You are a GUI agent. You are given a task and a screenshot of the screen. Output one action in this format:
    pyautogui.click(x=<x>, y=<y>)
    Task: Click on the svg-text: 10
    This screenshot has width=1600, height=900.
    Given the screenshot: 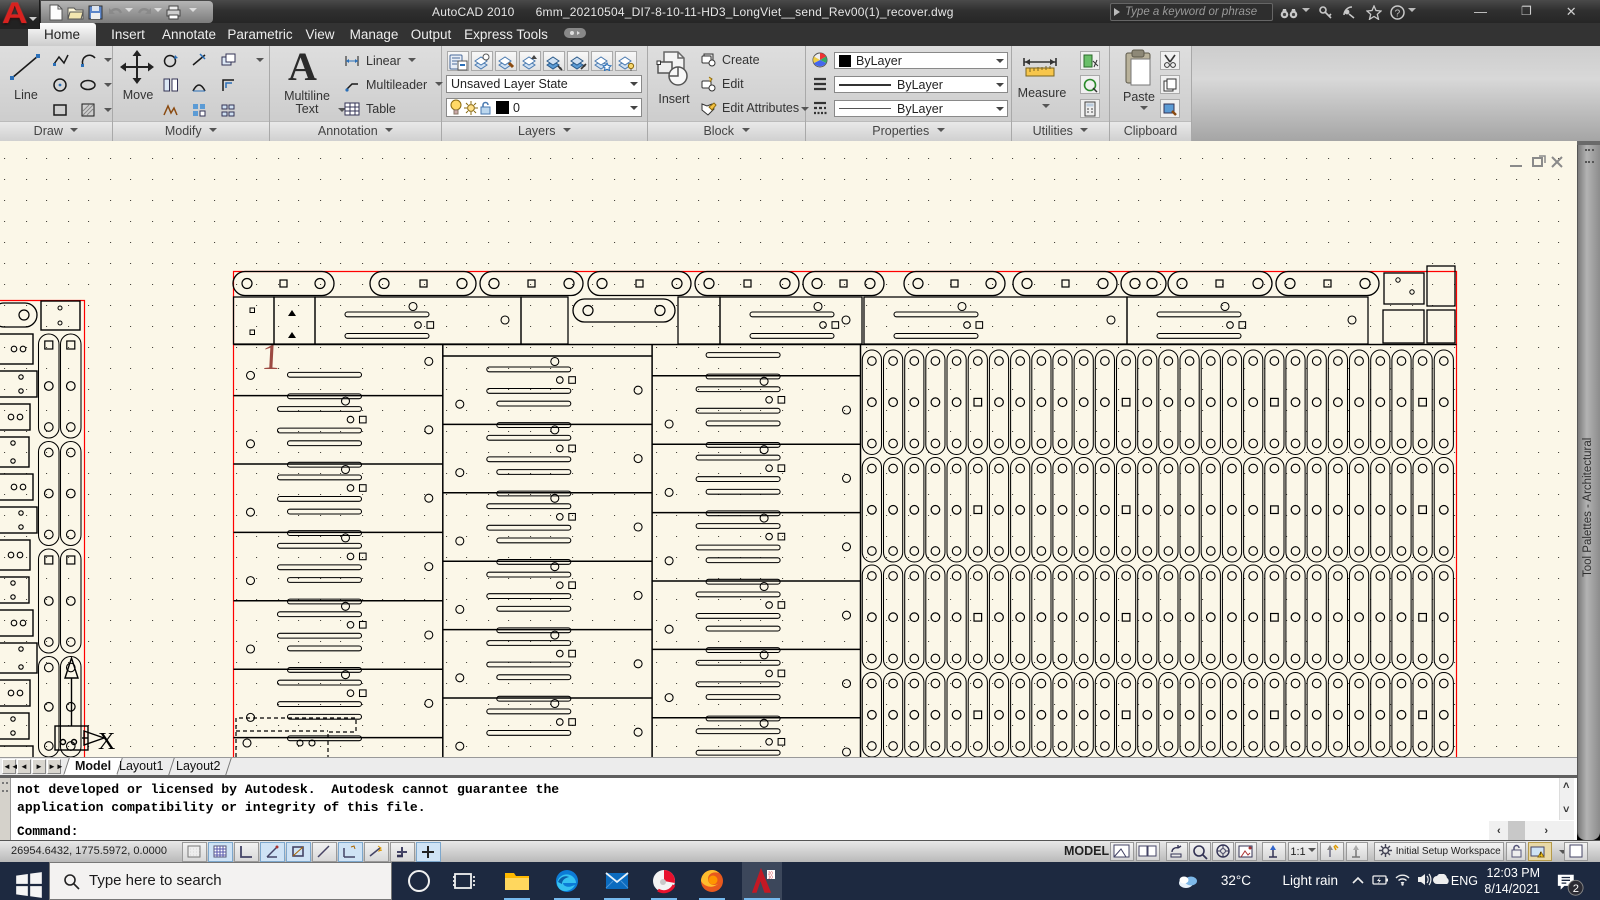 What is the action you would take?
    pyautogui.click(x=770, y=877)
    